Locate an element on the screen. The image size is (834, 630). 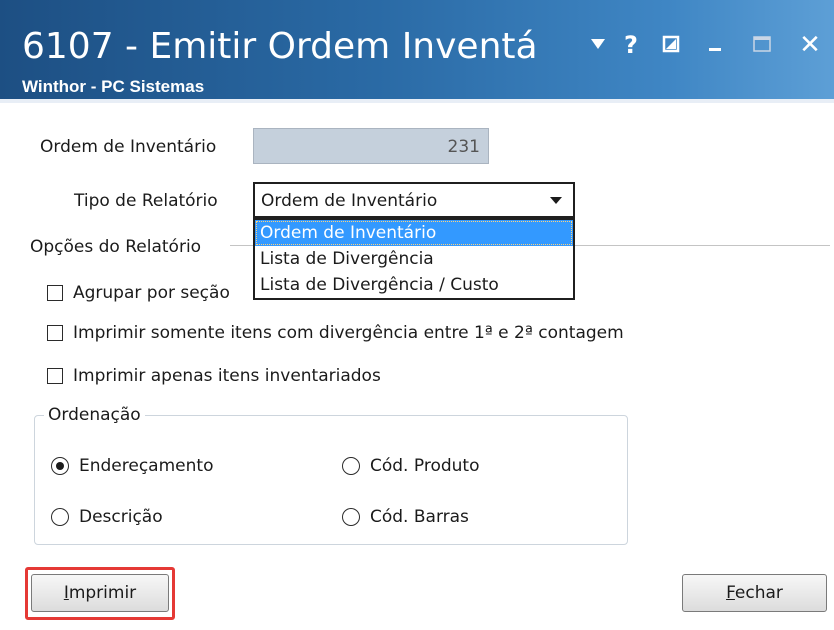
enderecamento-label: Endereçamento is located at coordinates (146, 466).